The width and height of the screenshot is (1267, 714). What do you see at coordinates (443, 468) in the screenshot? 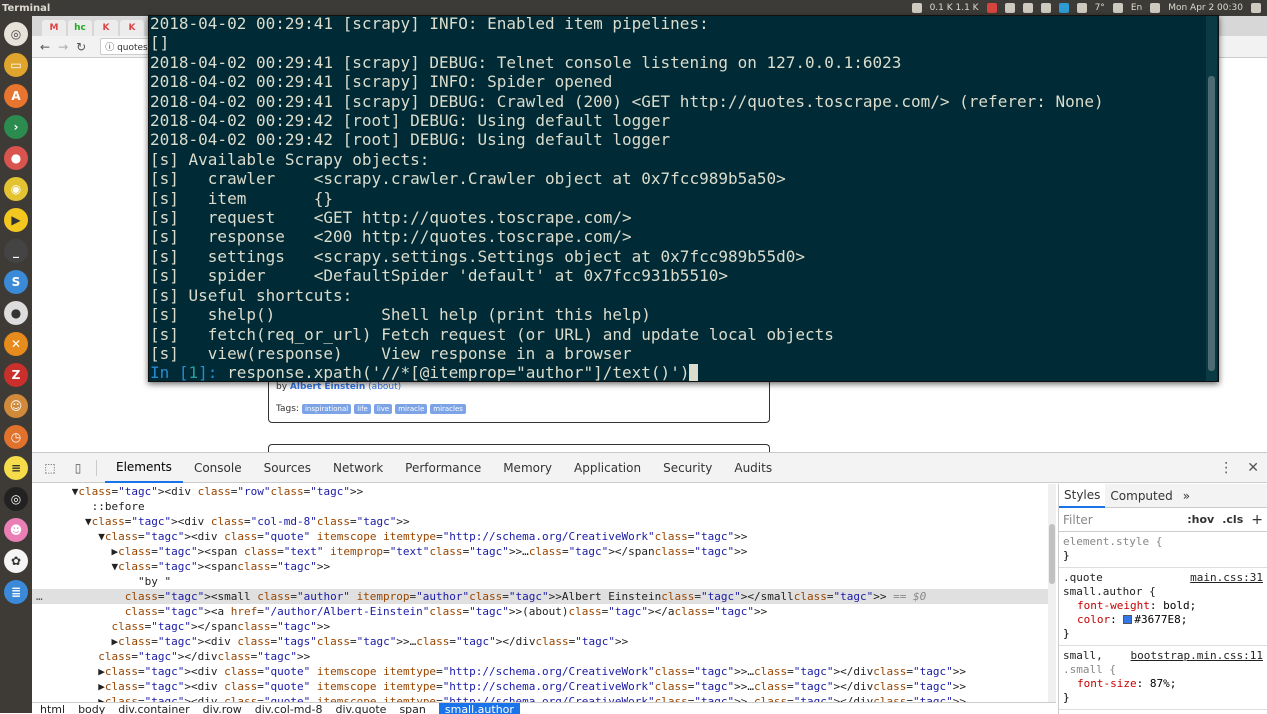
I see `tab-performance: Performance` at bounding box center [443, 468].